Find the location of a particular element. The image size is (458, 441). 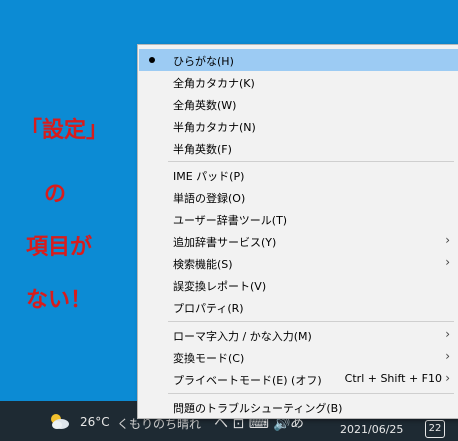

menu-item-halfwidth-alphanumeric: 半角英数(F) is located at coordinates (298, 148).